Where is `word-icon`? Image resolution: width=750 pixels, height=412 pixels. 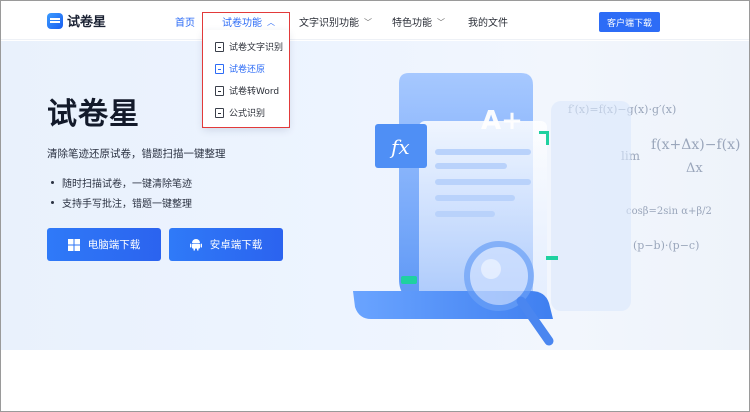 word-icon is located at coordinates (219, 90).